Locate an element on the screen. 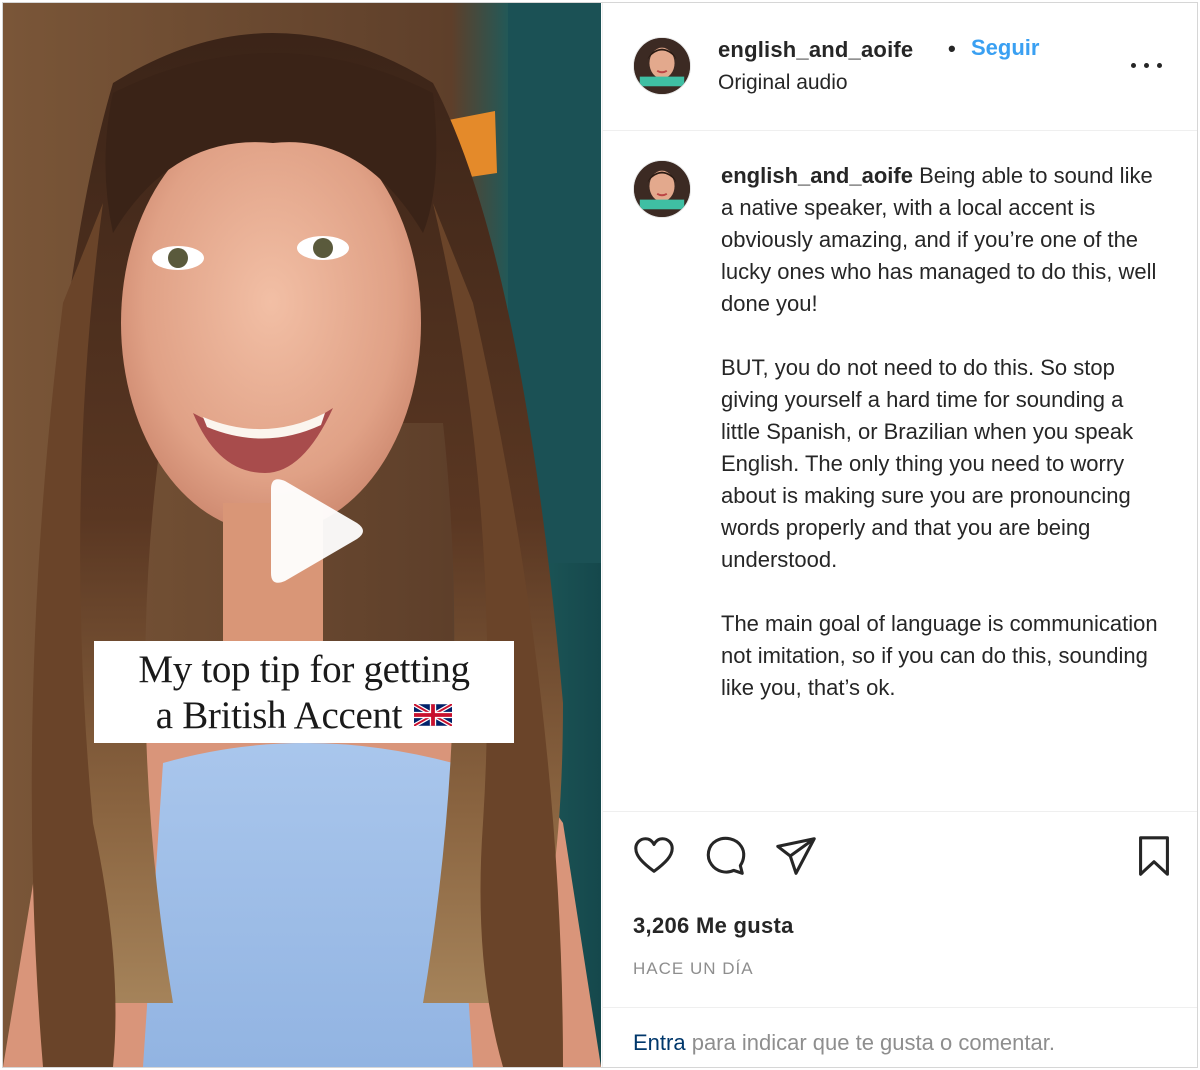 The height and width of the screenshot is (1070, 1200). video-caption-line-1: My top tip for getting is located at coordinates (304, 669).